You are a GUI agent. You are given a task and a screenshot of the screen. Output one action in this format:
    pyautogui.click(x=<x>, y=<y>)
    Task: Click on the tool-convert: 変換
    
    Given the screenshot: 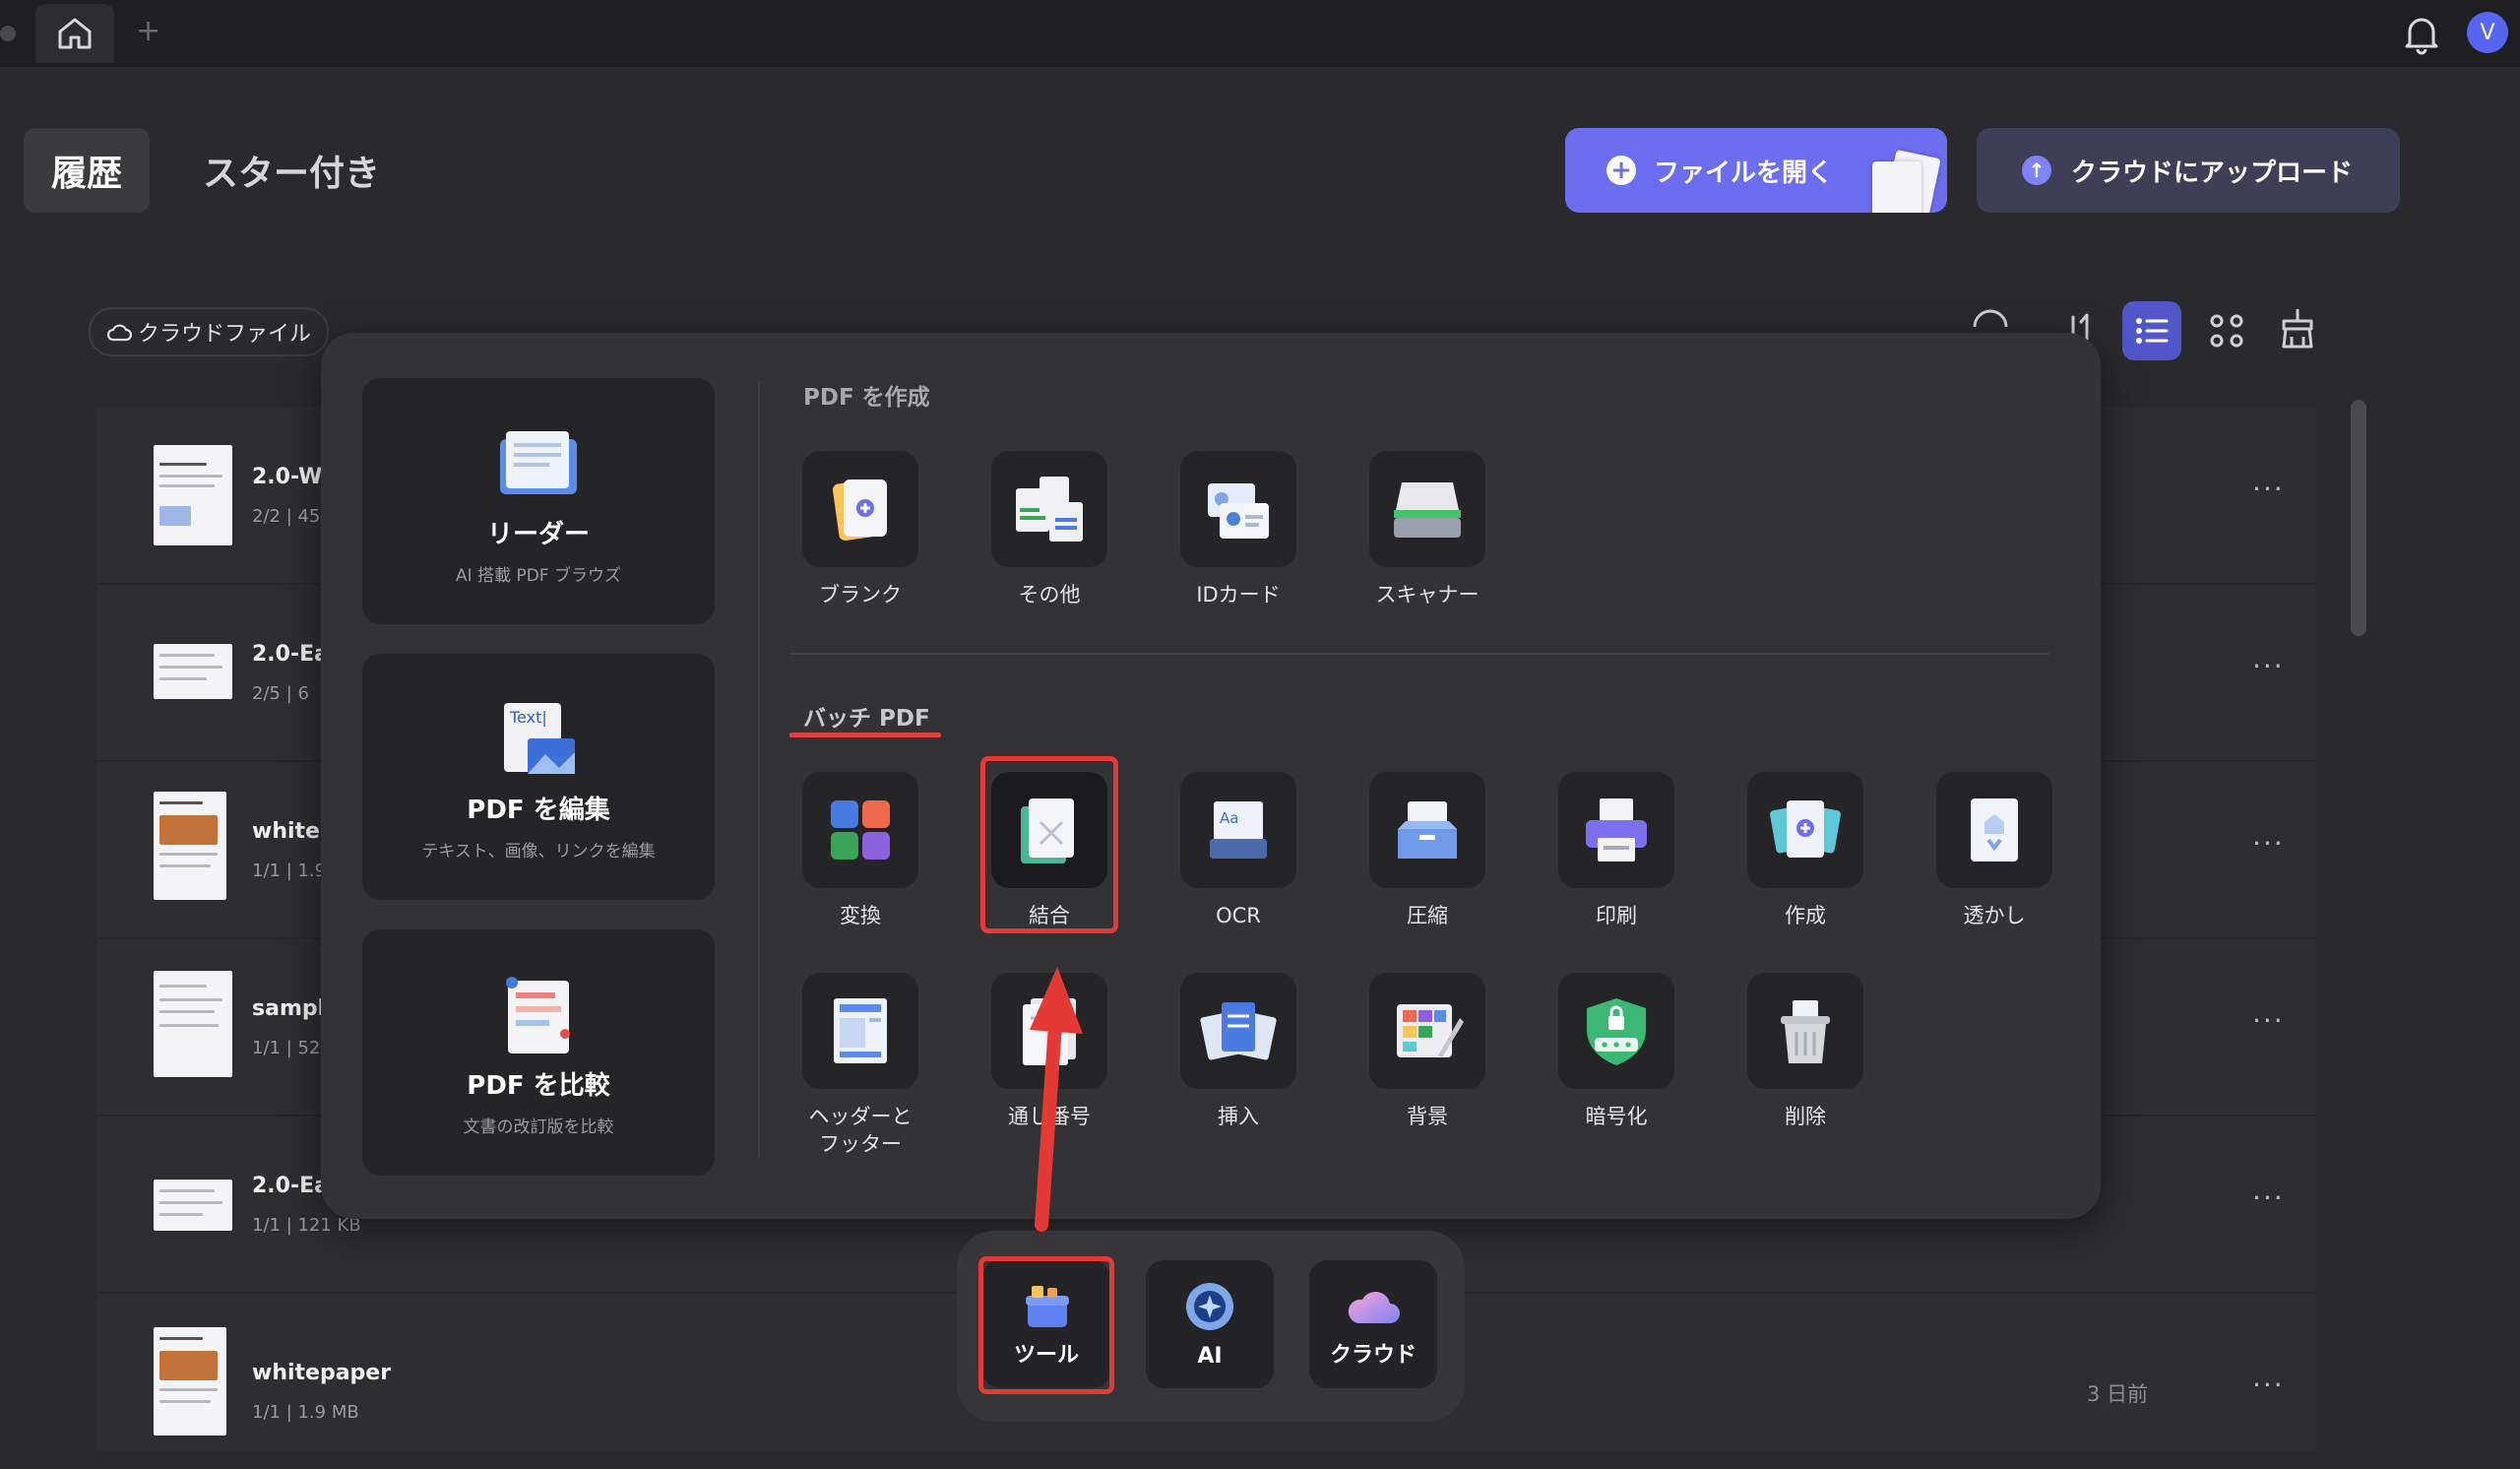 What is the action you would take?
    pyautogui.click(x=860, y=850)
    